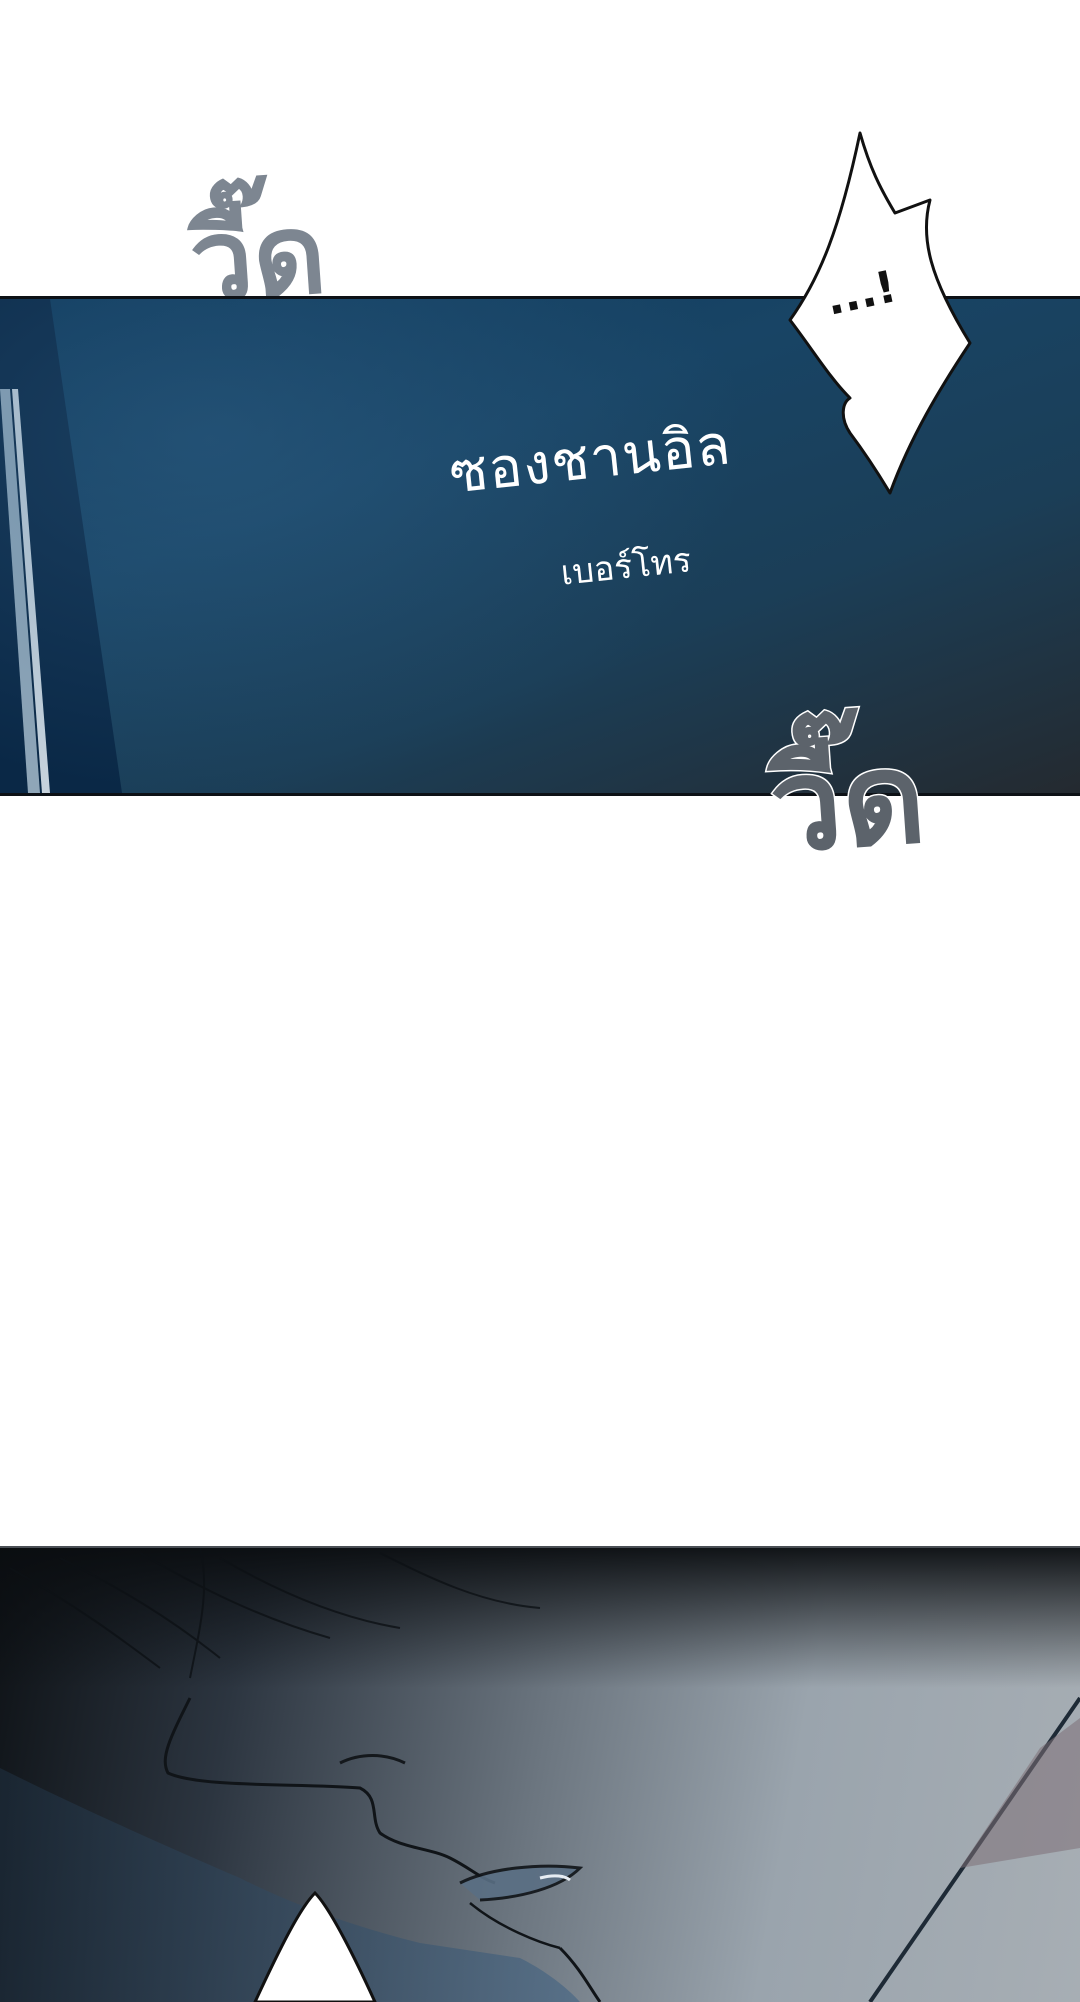  I want to click on caller-name: ซองชานอิล, so click(590, 459).